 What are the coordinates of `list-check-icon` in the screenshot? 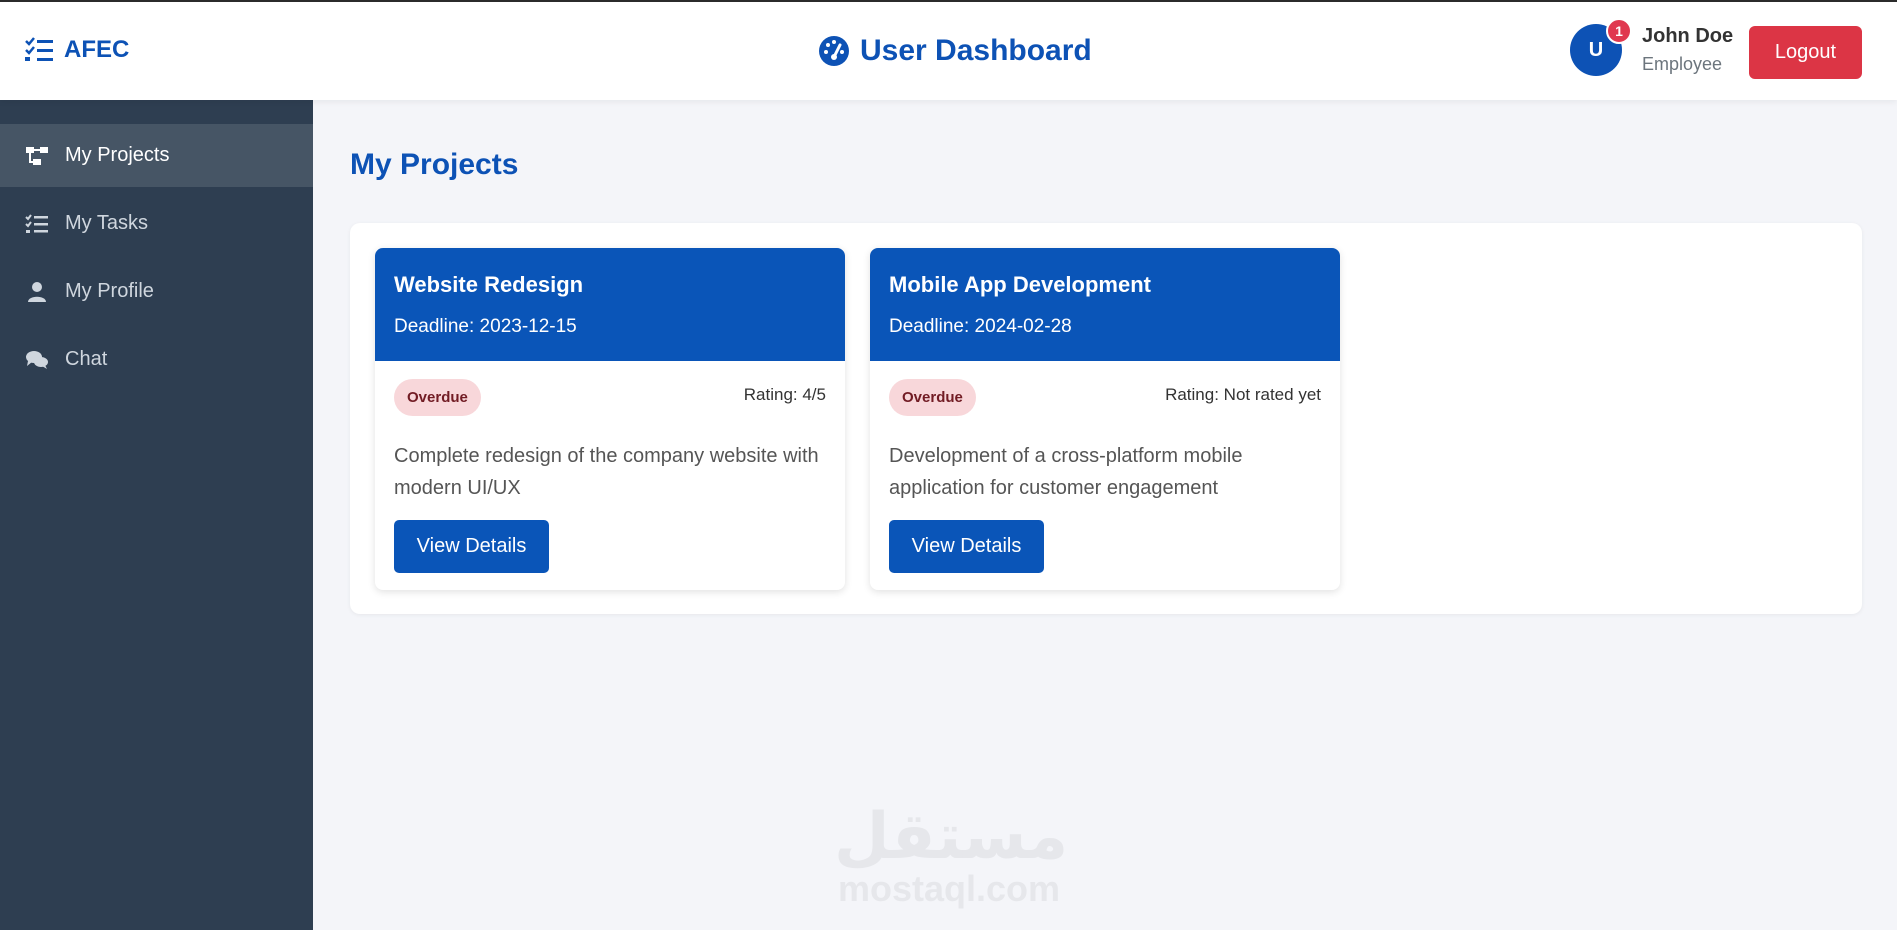 It's located at (39, 49).